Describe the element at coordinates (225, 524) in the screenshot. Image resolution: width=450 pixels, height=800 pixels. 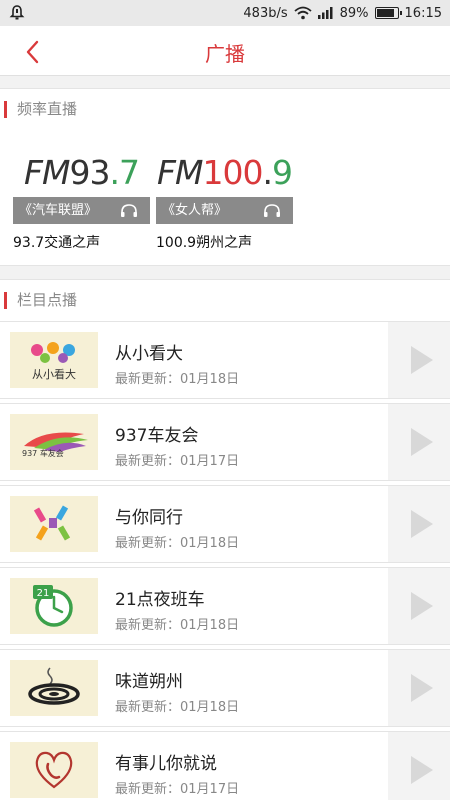
I see `program-item: 与你同行 最新更新：01月18日` at that location.